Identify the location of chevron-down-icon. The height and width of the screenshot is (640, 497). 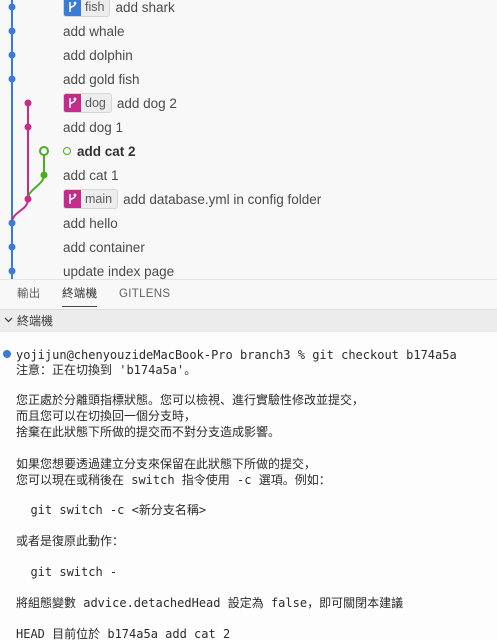
(8, 320).